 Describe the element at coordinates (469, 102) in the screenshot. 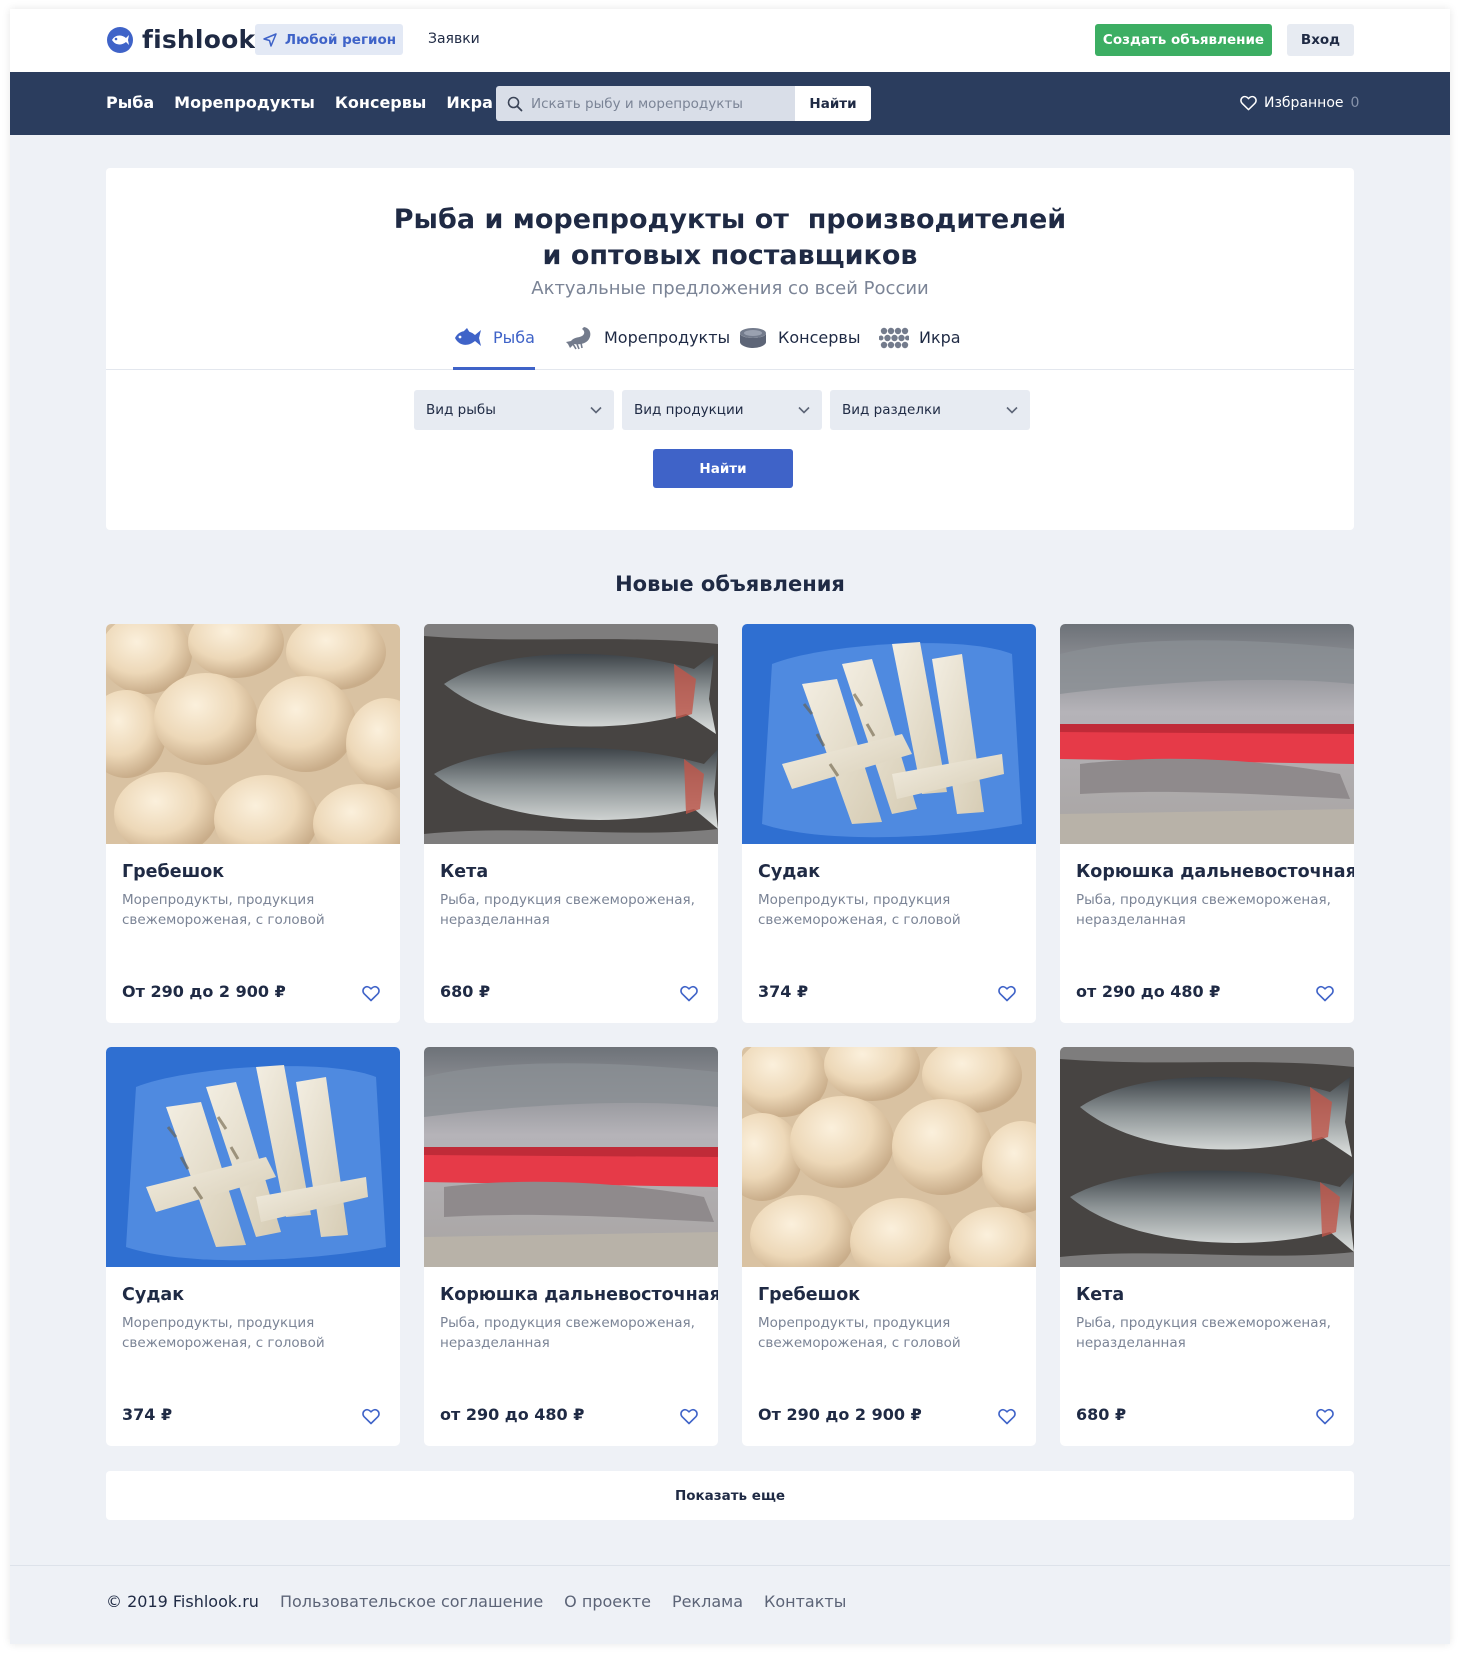

I see `nav-link-caviar: Икра` at that location.